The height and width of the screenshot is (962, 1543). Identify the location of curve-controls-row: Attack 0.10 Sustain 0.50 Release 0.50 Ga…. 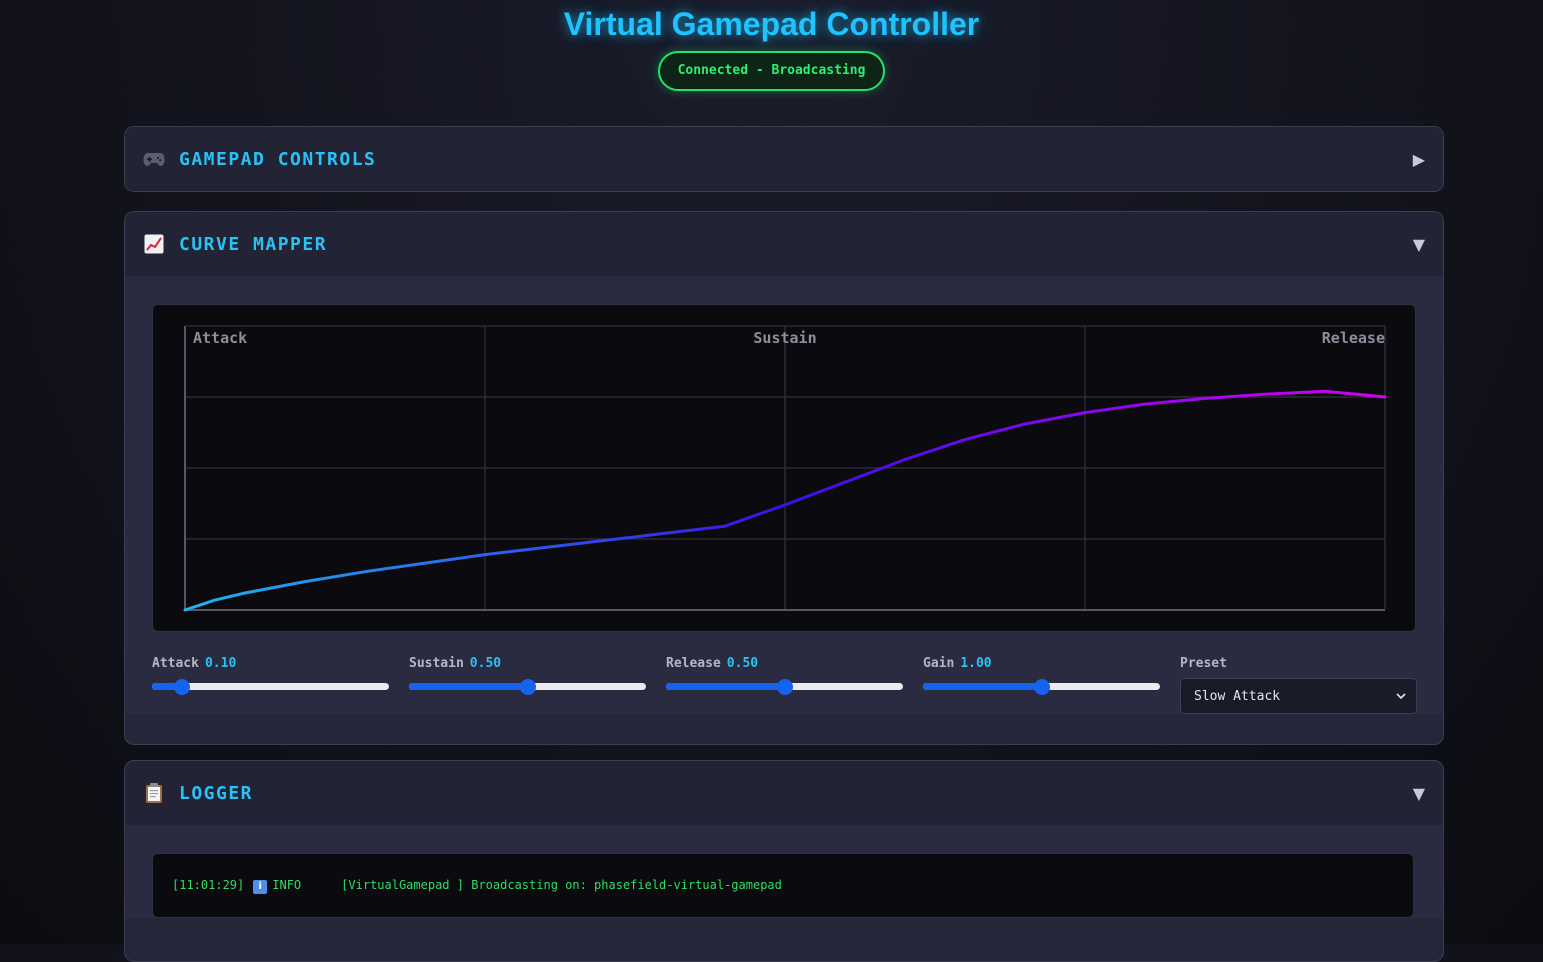
(784, 685).